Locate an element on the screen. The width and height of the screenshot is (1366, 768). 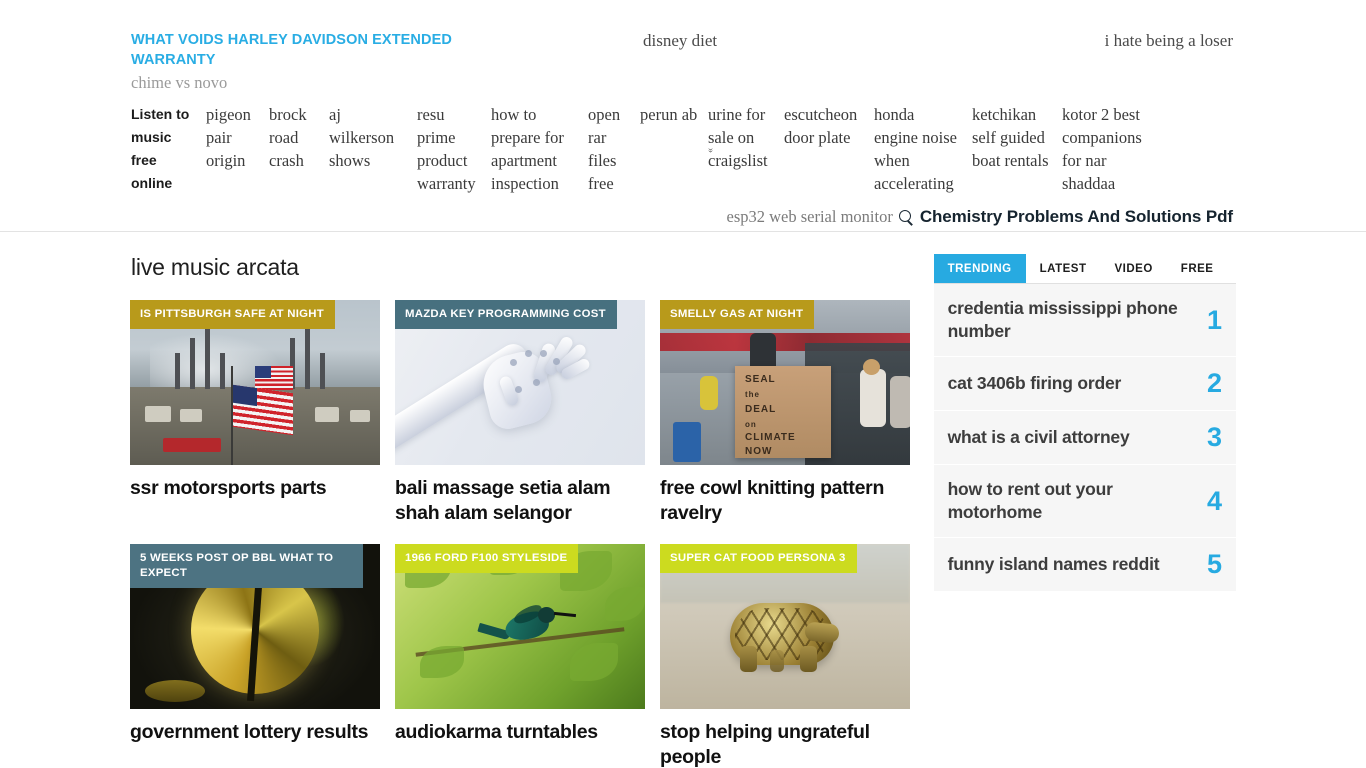
trending-item: funny island names reddit 5 is located at coordinates (1084, 565).